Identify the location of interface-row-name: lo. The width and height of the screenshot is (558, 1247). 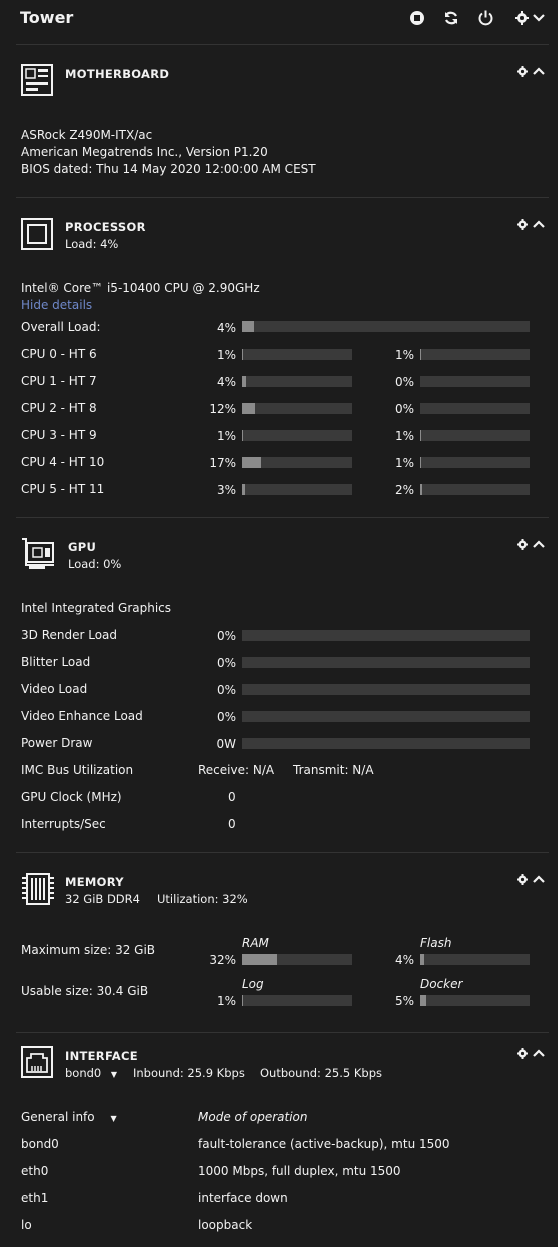
(26, 1225).